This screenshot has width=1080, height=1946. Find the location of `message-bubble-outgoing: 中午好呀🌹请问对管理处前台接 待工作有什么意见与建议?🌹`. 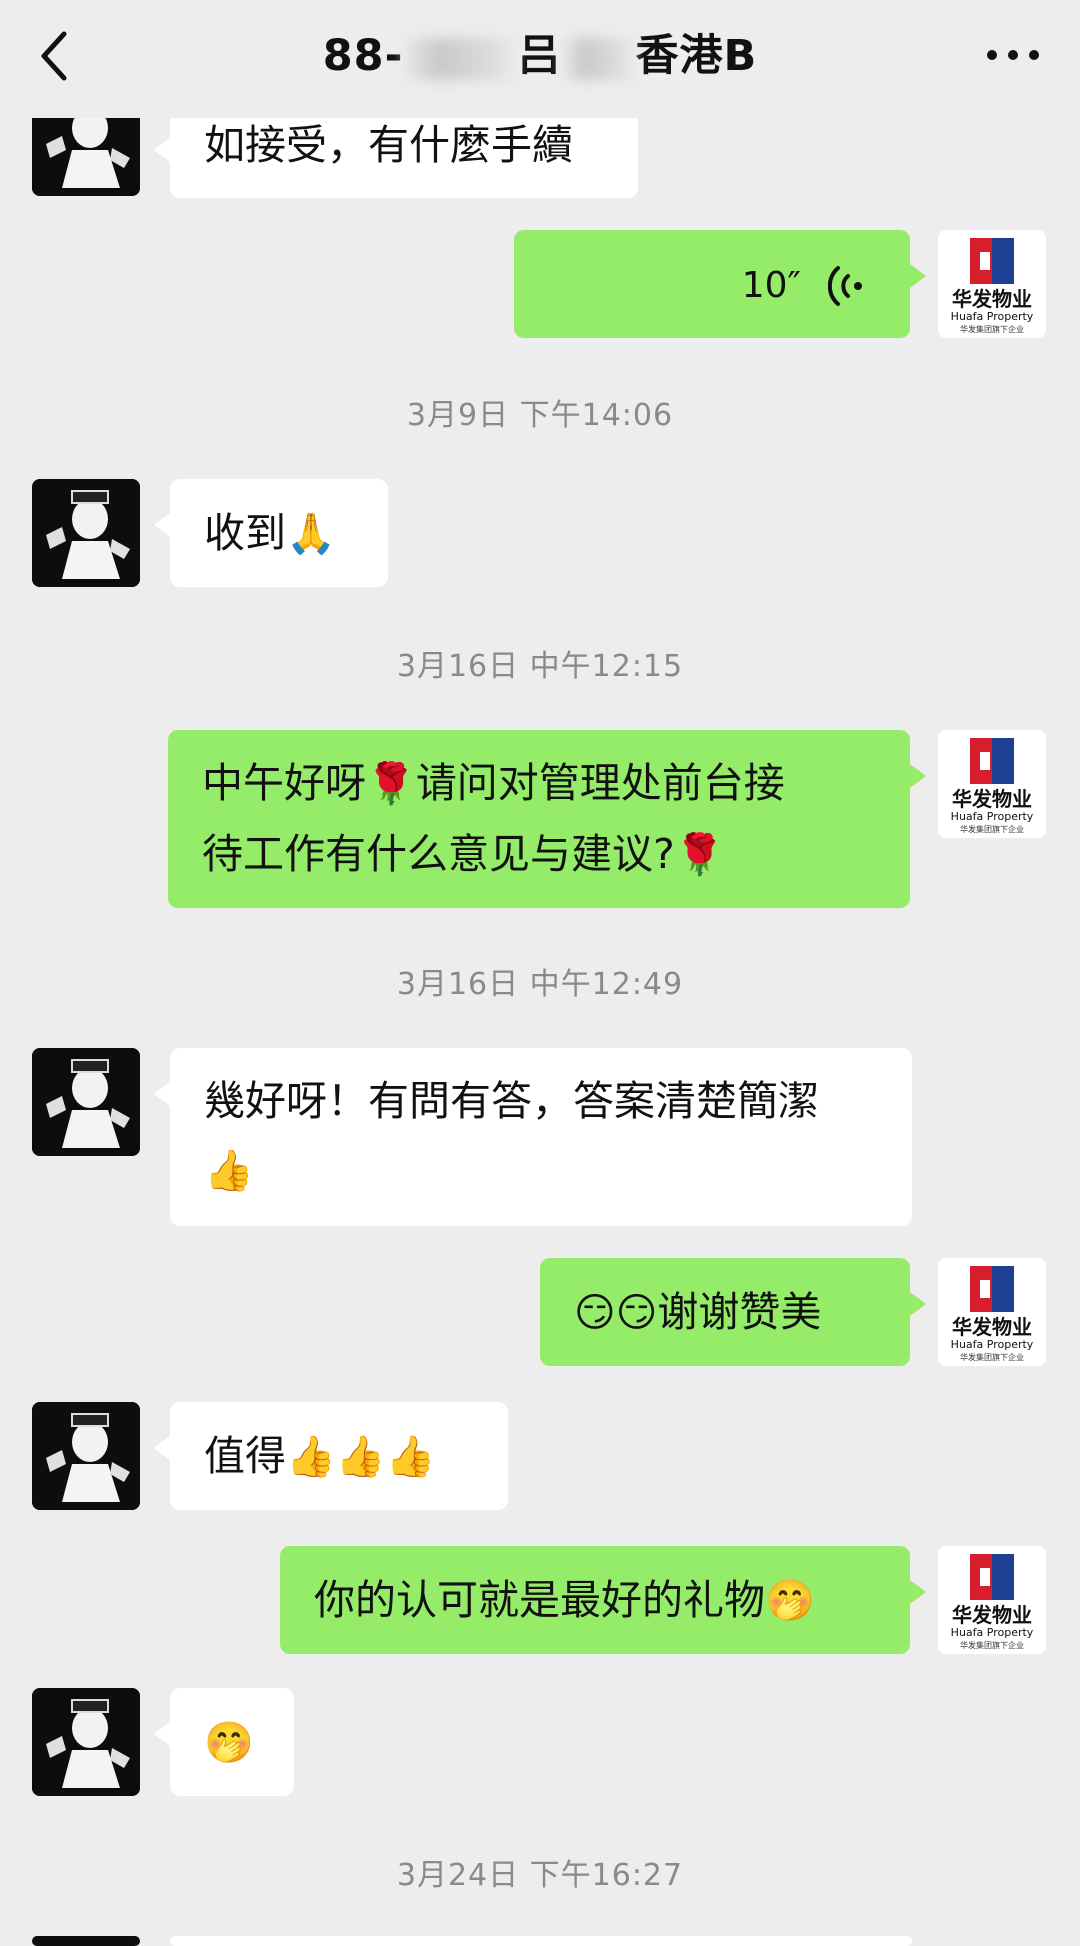

message-bubble-outgoing: 中午好呀🌹请问对管理处前台接 待工作有什么意见与建议?🌹 is located at coordinates (547, 819).